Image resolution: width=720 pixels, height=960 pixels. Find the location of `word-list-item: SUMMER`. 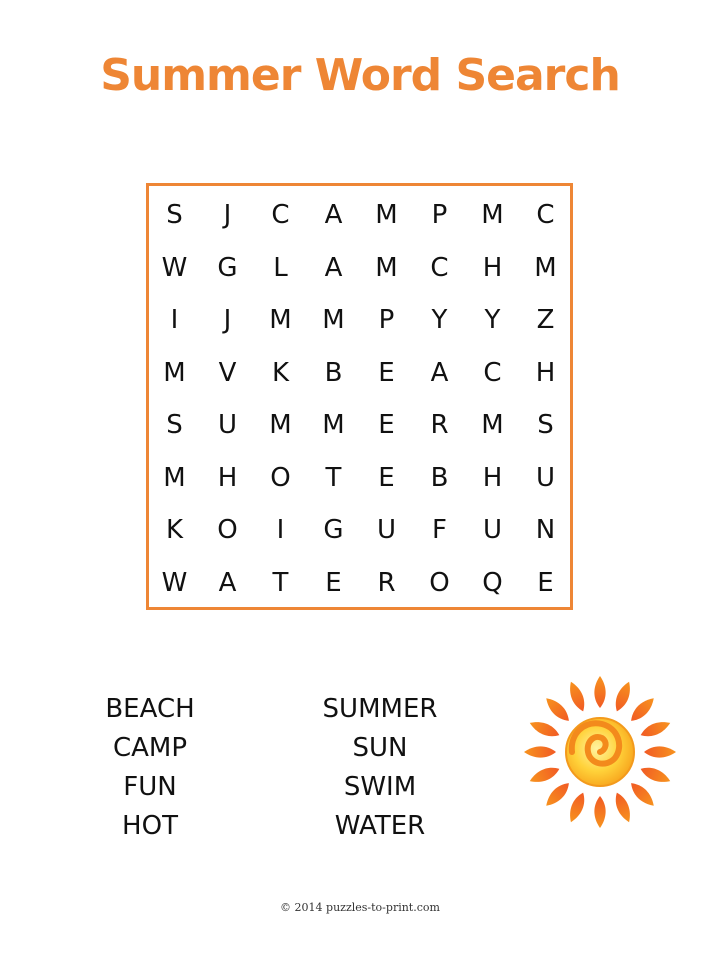

word-list-item: SUMMER is located at coordinates (380, 709).